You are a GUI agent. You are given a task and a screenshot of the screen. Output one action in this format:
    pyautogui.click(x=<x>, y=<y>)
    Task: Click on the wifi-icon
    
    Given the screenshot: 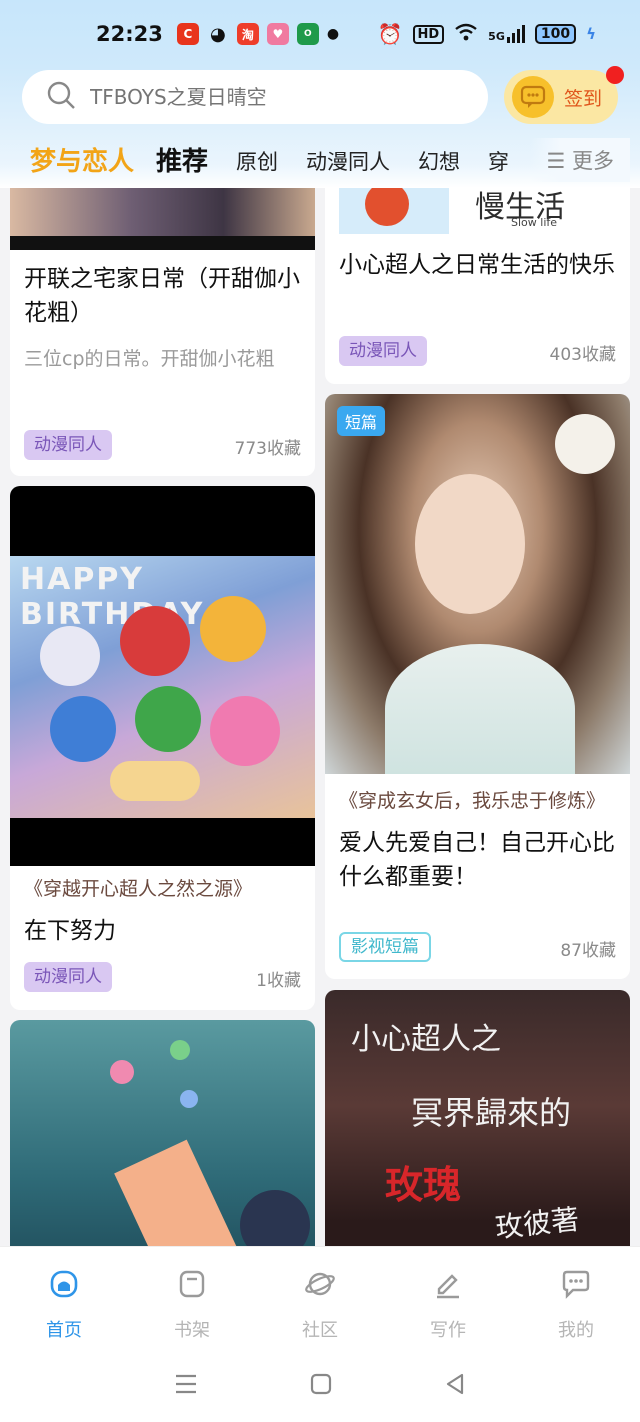 What is the action you would take?
    pyautogui.click(x=466, y=34)
    